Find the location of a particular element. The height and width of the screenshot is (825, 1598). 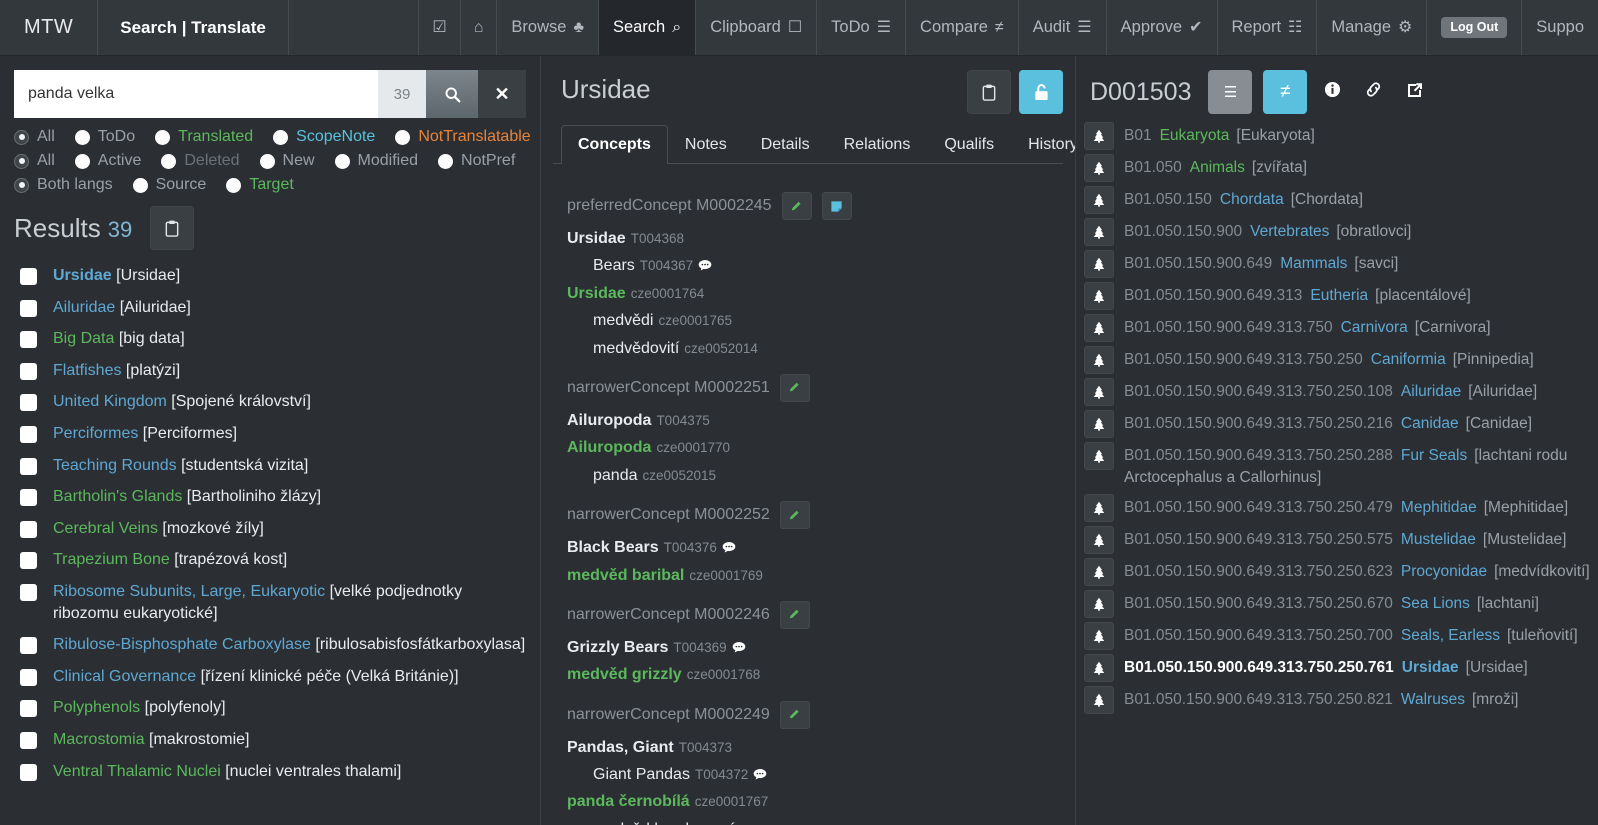

filter-target: Target is located at coordinates (260, 185).